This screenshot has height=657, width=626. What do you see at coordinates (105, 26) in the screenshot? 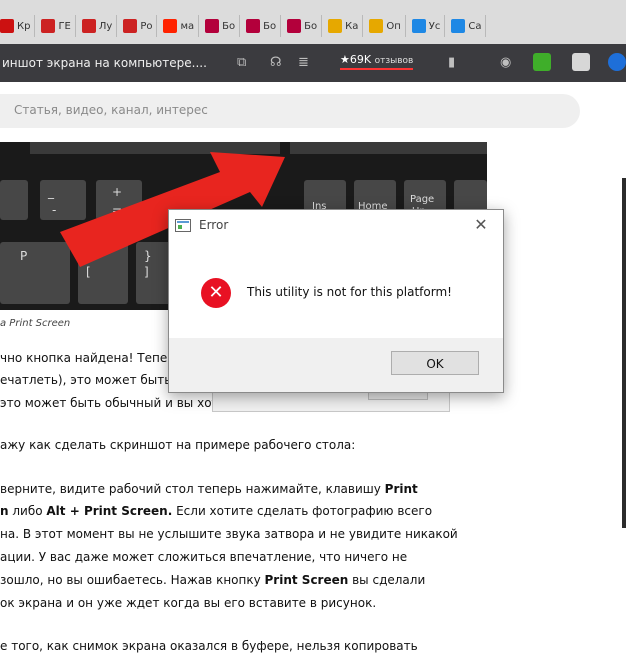
I see `bookmark-label: Лу` at bounding box center [105, 26].